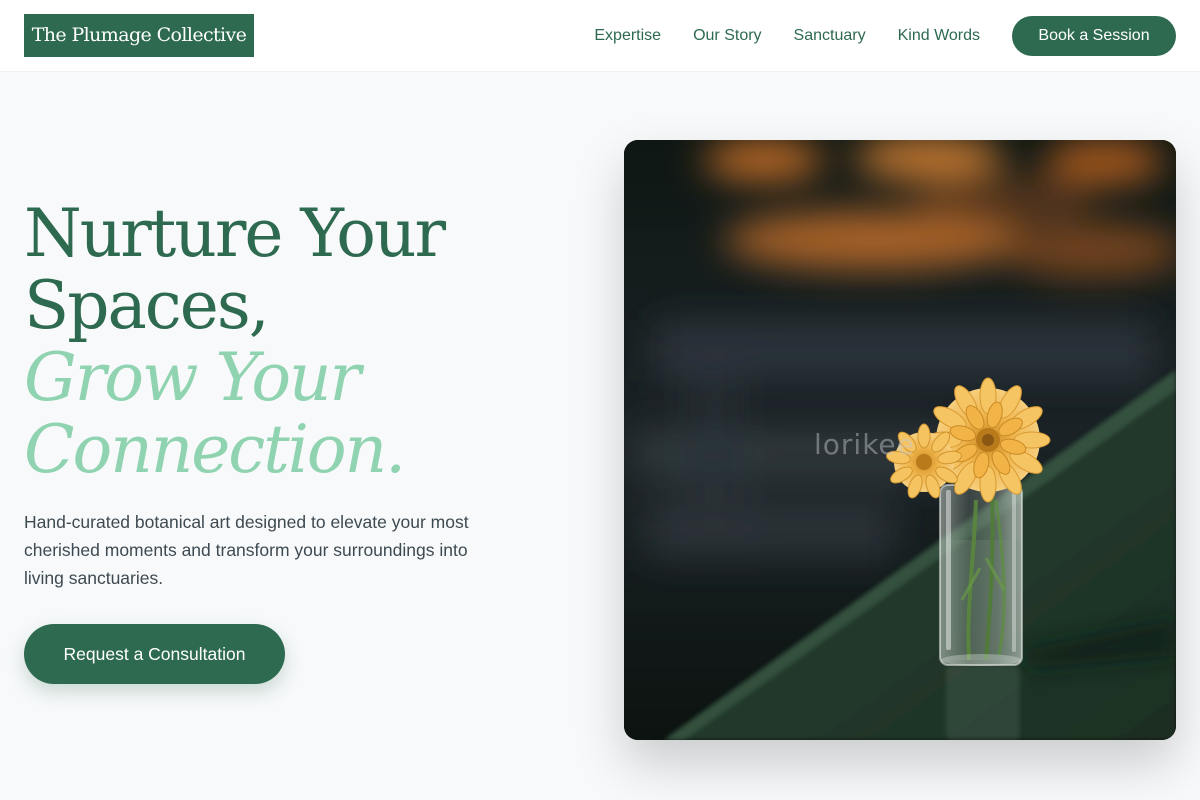  I want to click on nav-link-expertise: Expertise, so click(627, 36).